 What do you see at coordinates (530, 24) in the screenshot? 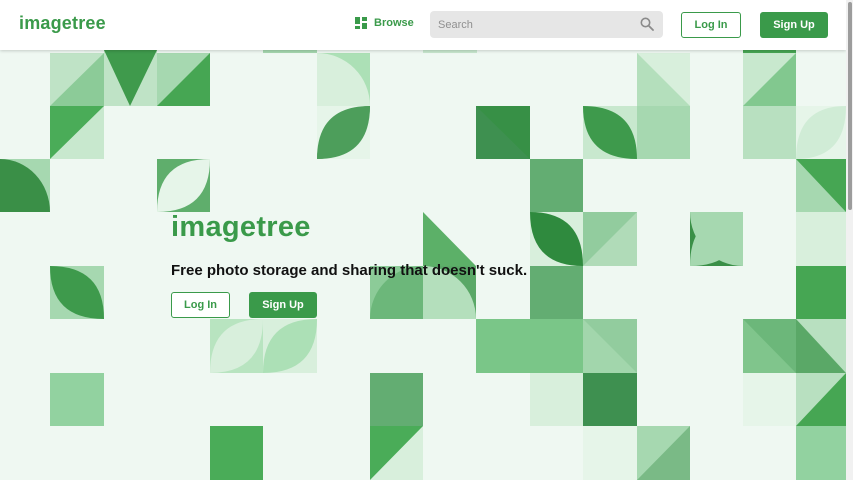
I see `search-input` at bounding box center [530, 24].